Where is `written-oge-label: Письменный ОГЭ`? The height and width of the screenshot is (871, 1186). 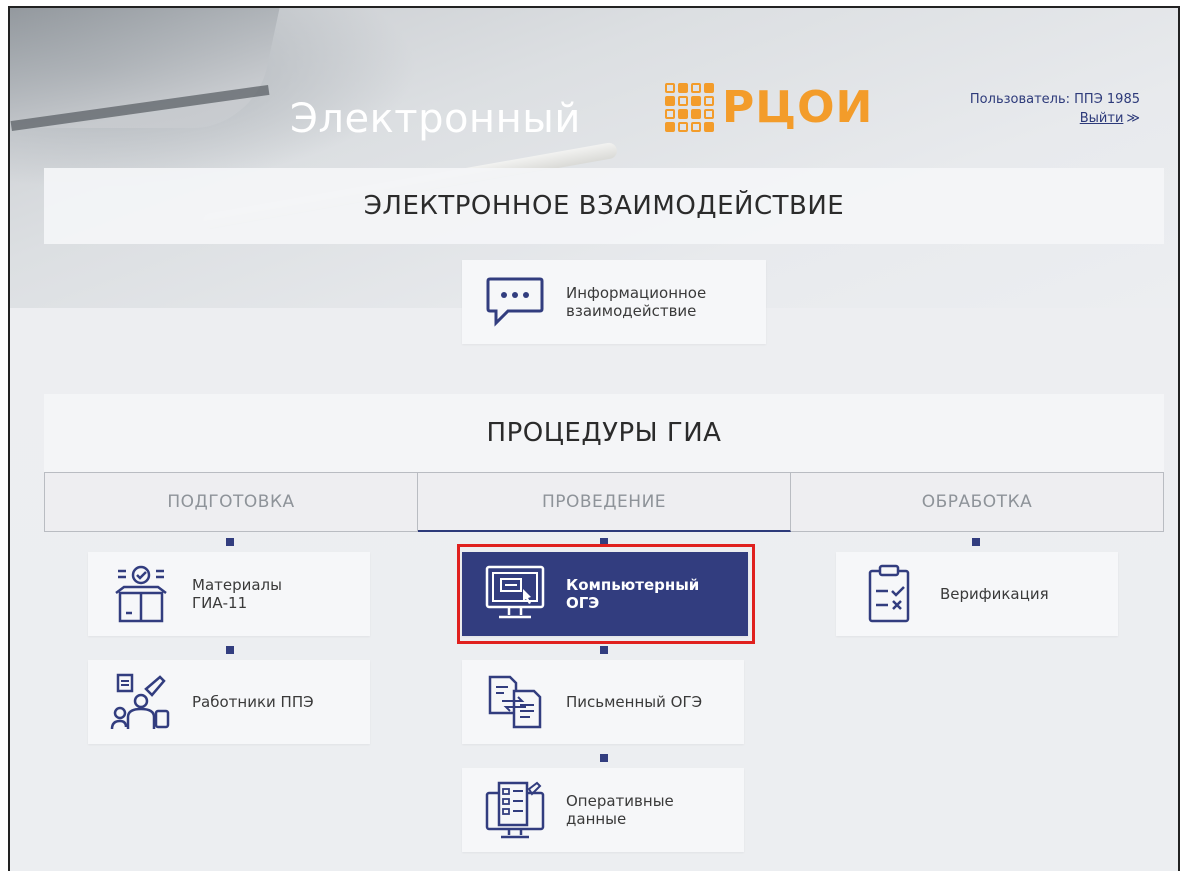 written-oge-label: Письменный ОГЭ is located at coordinates (634, 702).